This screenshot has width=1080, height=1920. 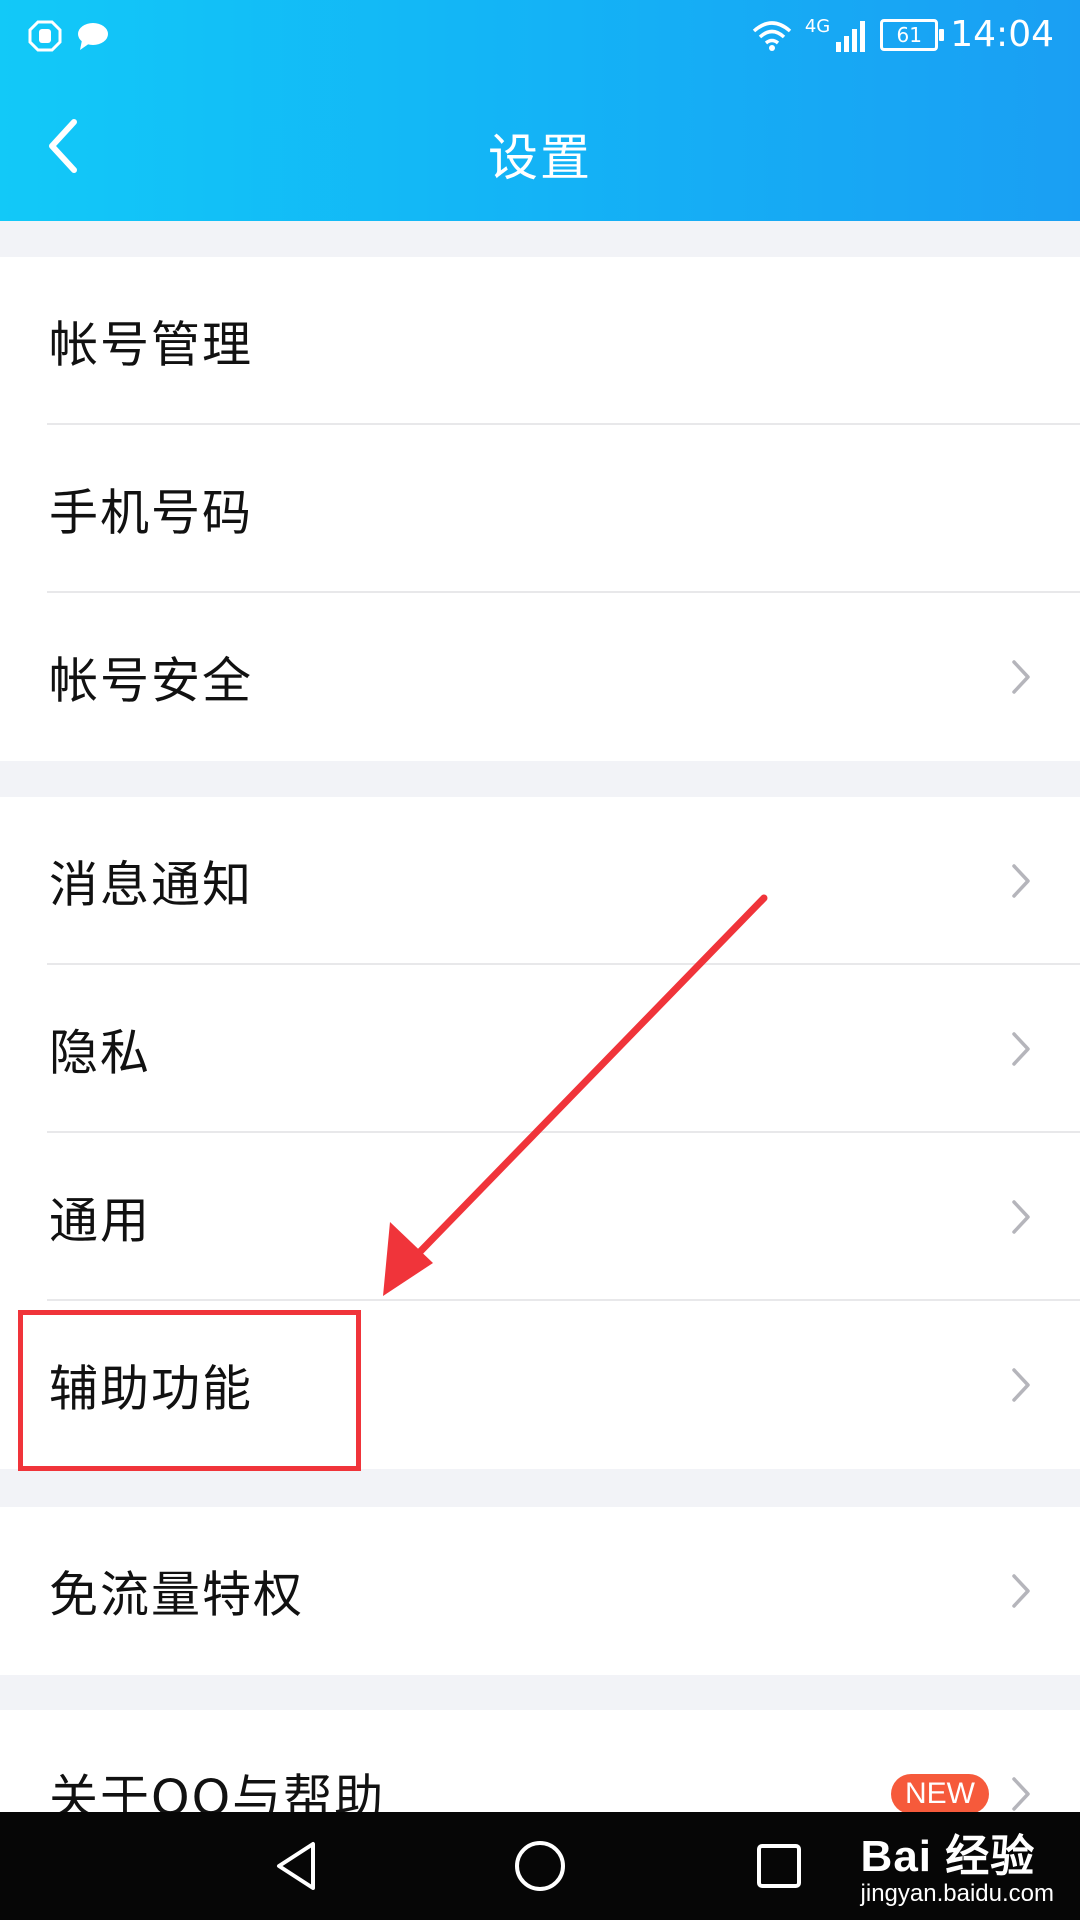 I want to click on baidu-jingyan-watermark: Bai 经验 jingyan.baidu.com, so click(x=957, y=1864).